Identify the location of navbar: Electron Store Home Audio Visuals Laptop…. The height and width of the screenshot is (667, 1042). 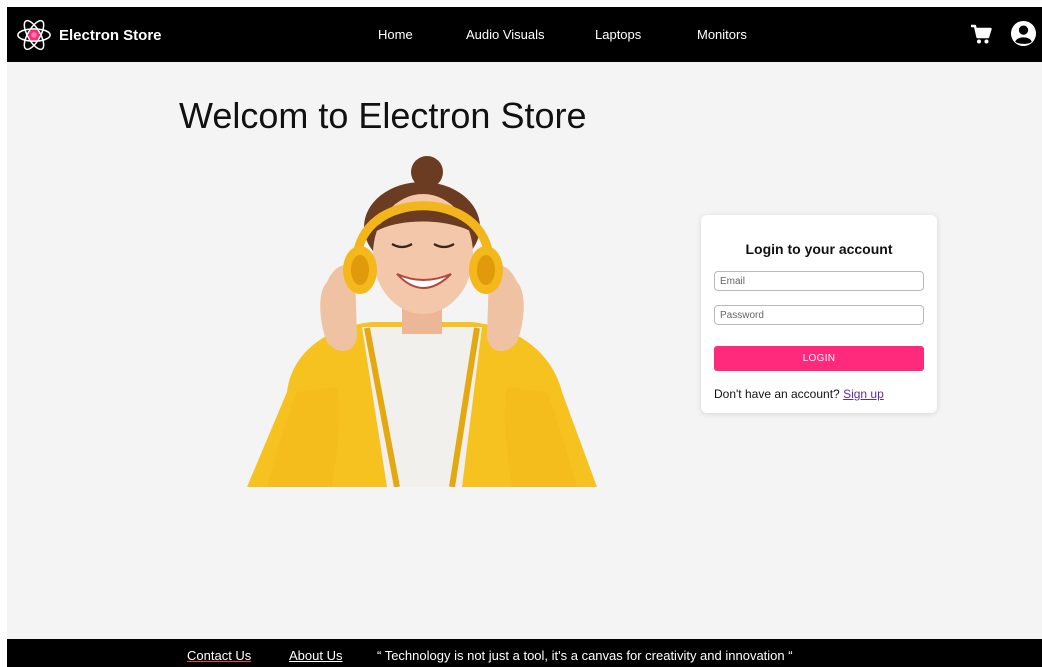
(524, 34).